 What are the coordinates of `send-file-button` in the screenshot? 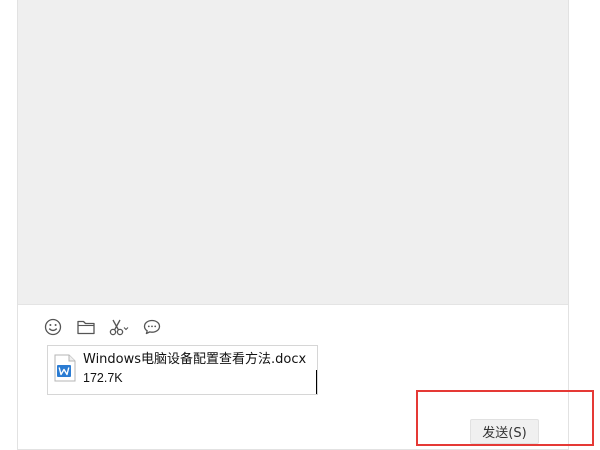 It's located at (86, 327).